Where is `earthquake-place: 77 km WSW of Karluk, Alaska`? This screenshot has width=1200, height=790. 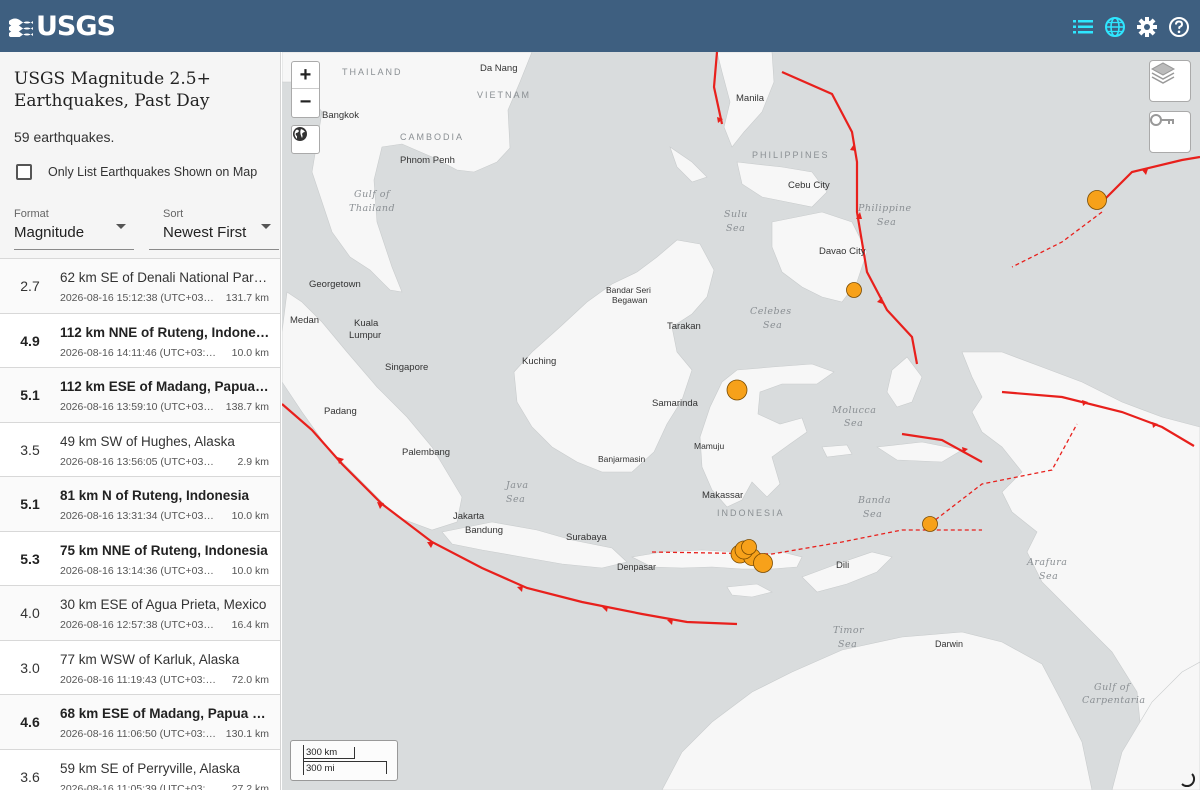 earthquake-place: 77 km WSW of Karluk, Alaska is located at coordinates (150, 659).